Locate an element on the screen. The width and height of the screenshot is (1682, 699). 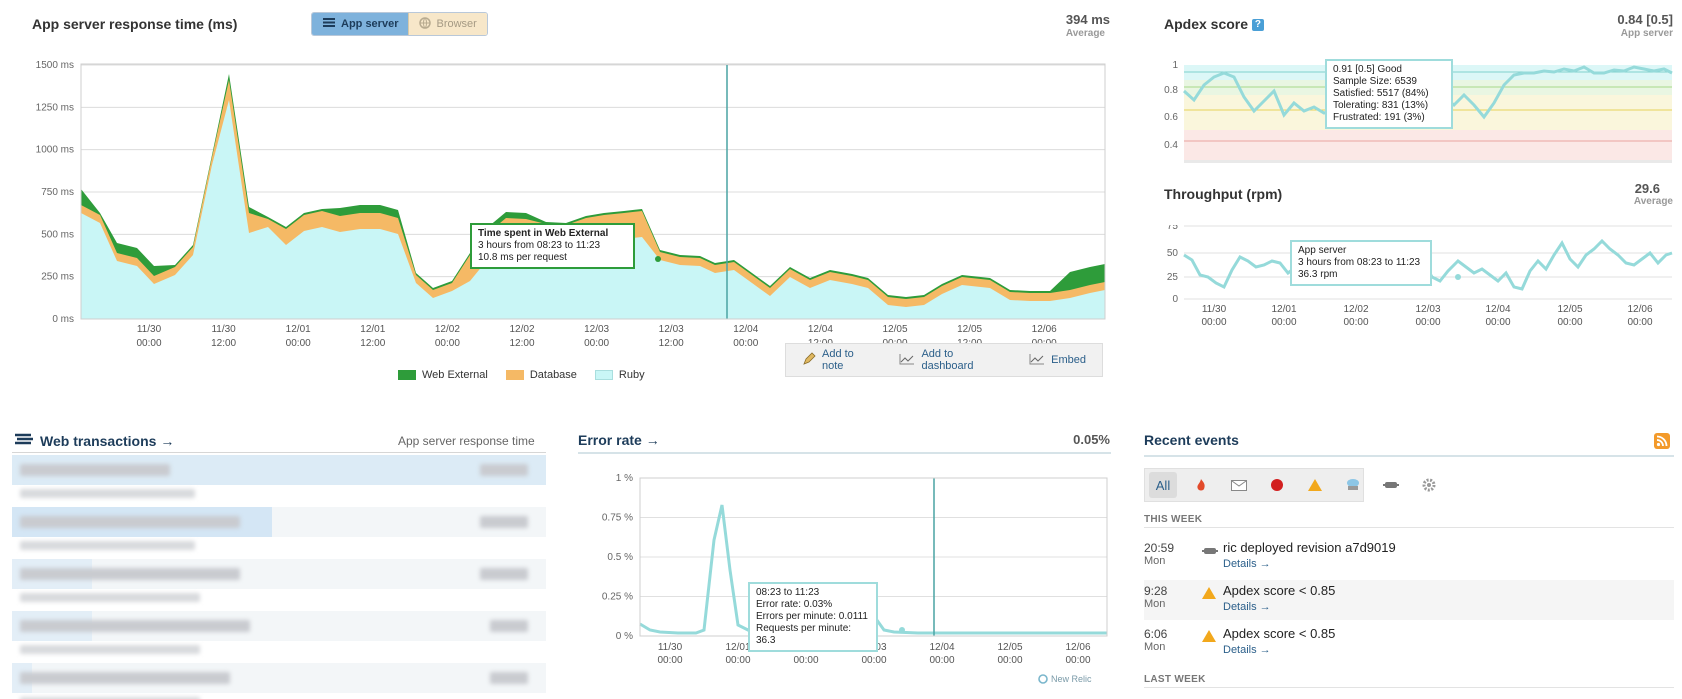
web-transactions-header: Web transactions → is located at coordinates (94, 441).